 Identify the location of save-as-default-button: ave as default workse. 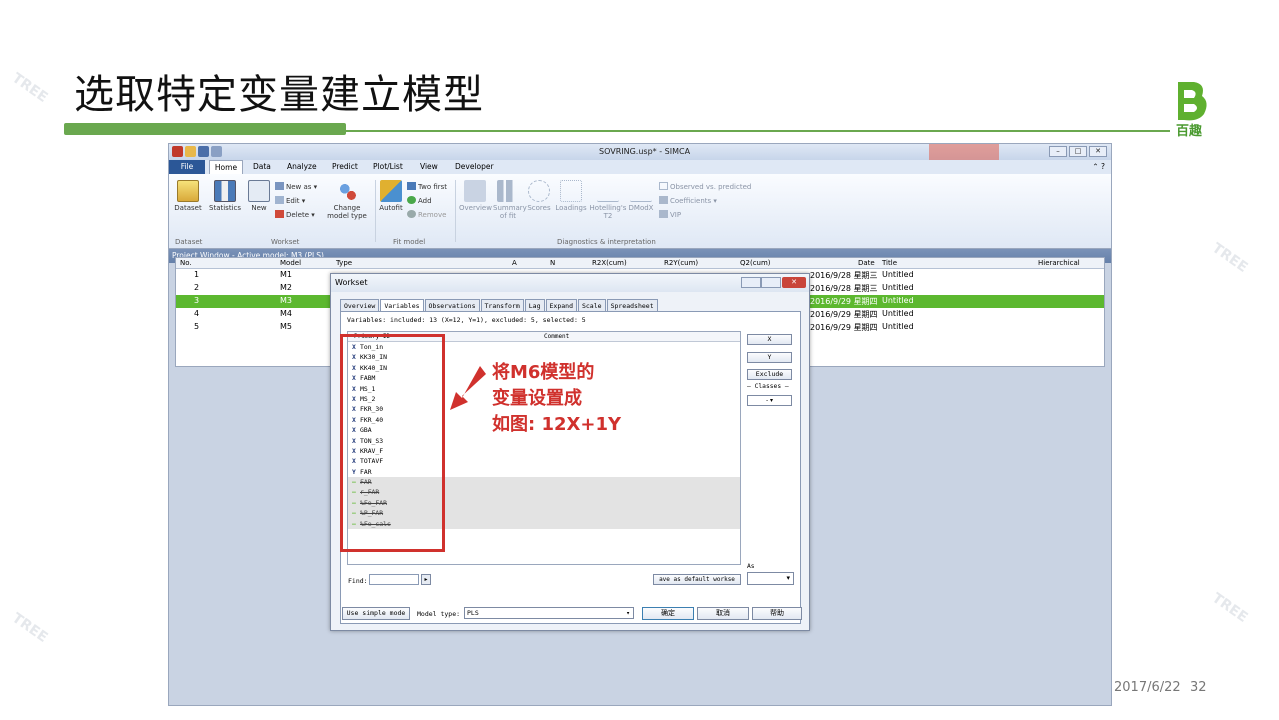
(697, 579).